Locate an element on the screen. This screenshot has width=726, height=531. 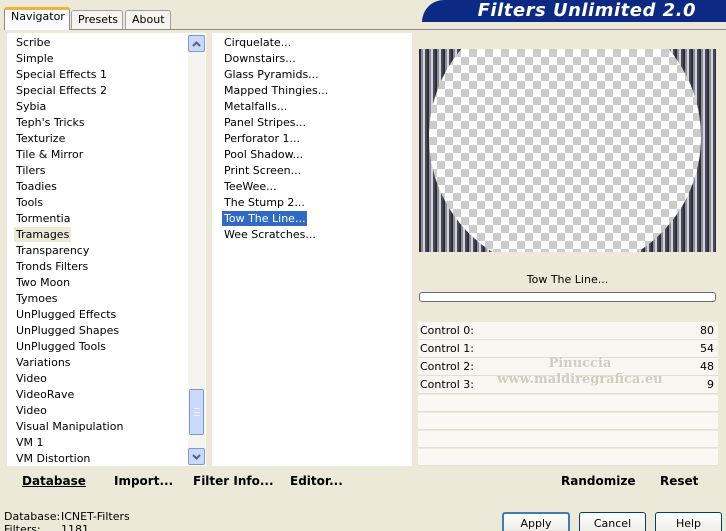
randomize-button: Randomize is located at coordinates (598, 481).